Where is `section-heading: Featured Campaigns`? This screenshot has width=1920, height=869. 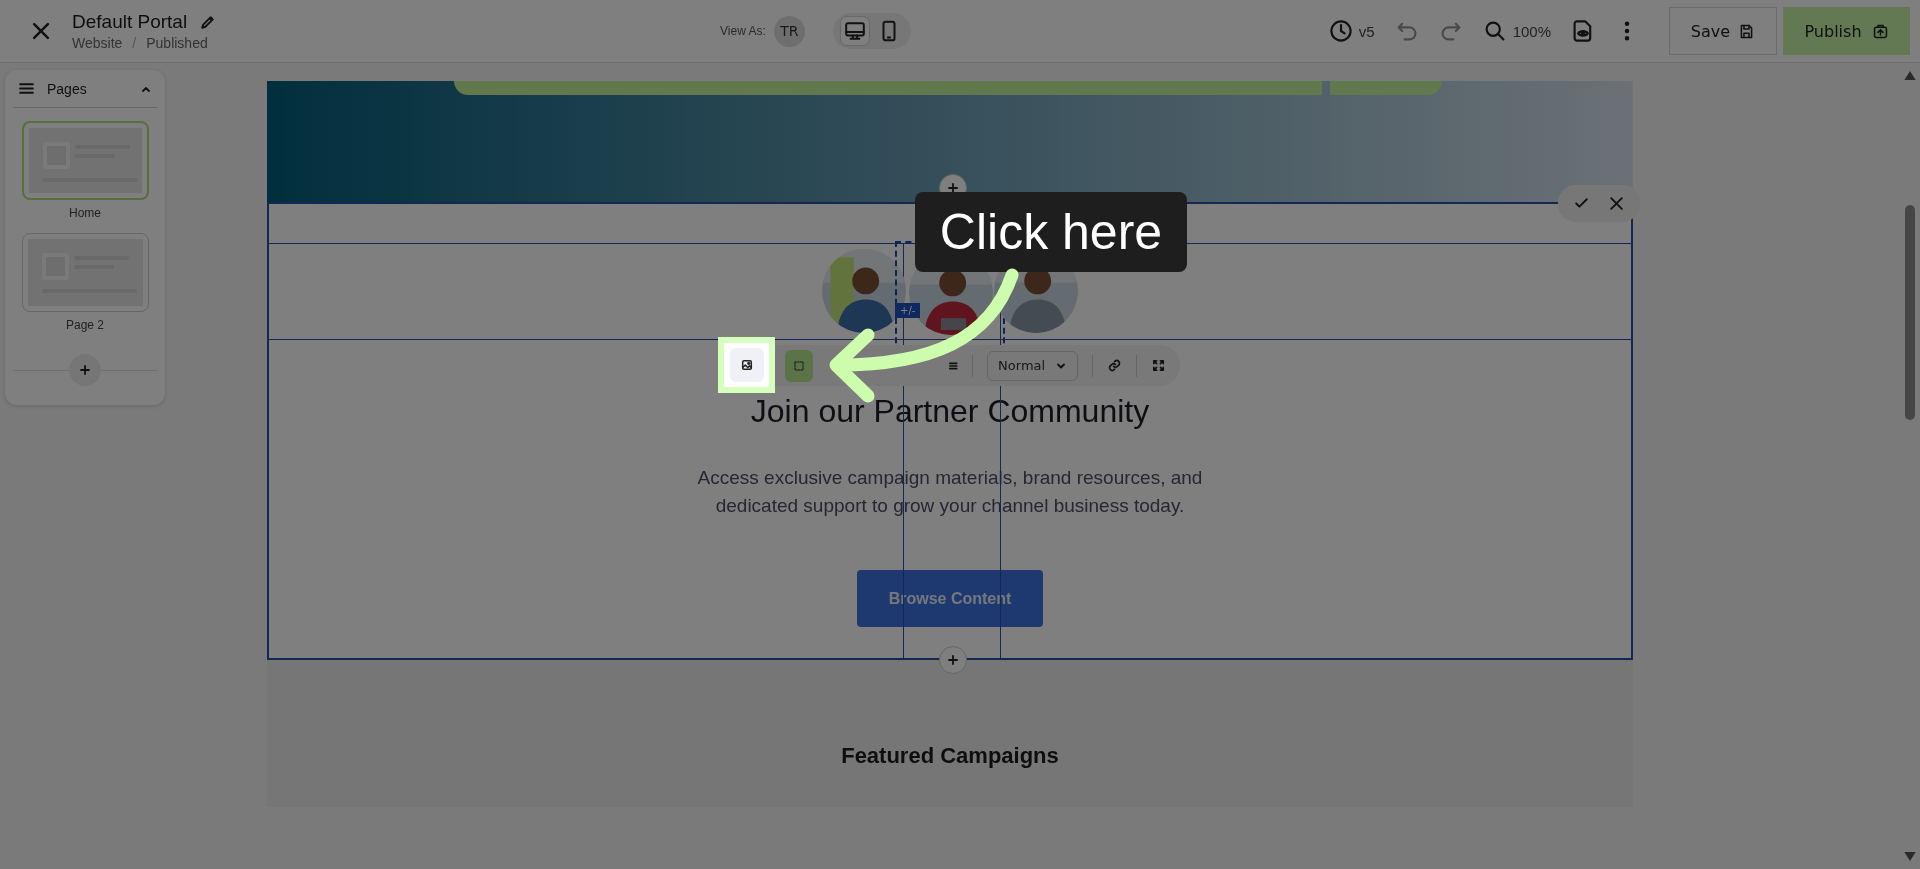 section-heading: Featured Campaigns is located at coordinates (950, 756).